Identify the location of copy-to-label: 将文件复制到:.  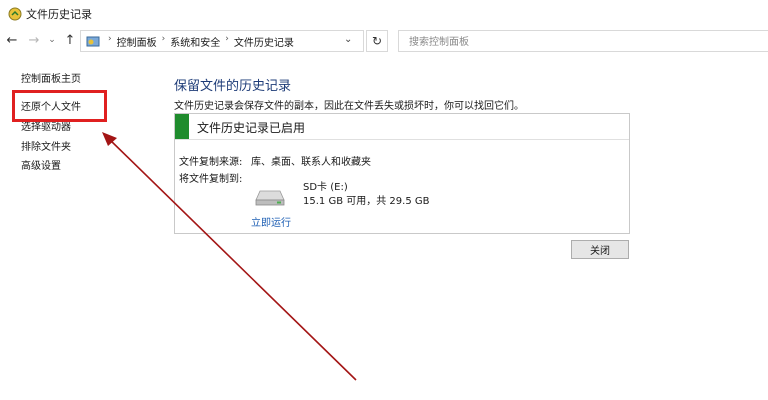
(211, 179).